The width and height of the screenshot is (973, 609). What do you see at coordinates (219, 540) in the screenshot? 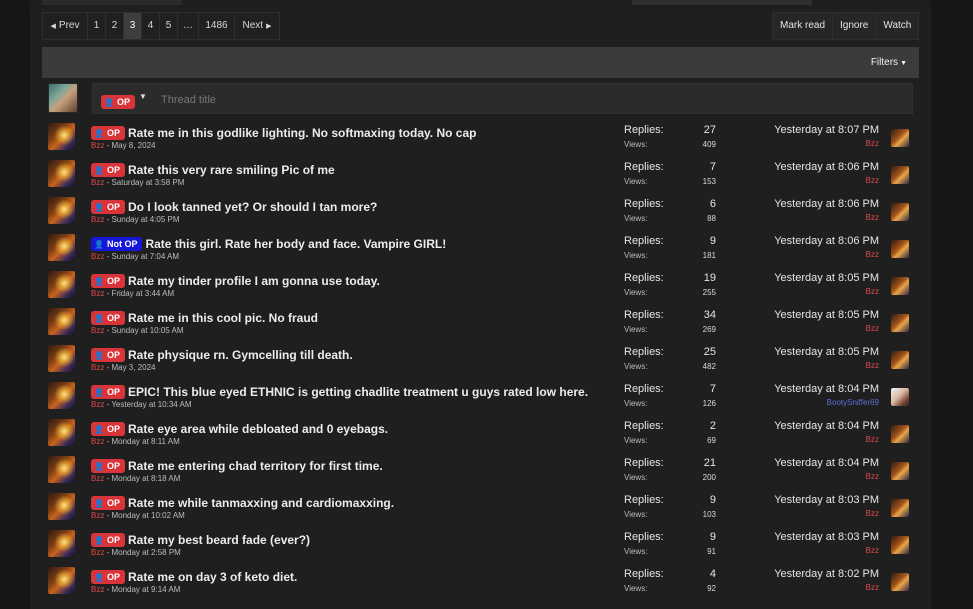
I see `thread-title-link: Rate my best beard fade (ever?)` at bounding box center [219, 540].